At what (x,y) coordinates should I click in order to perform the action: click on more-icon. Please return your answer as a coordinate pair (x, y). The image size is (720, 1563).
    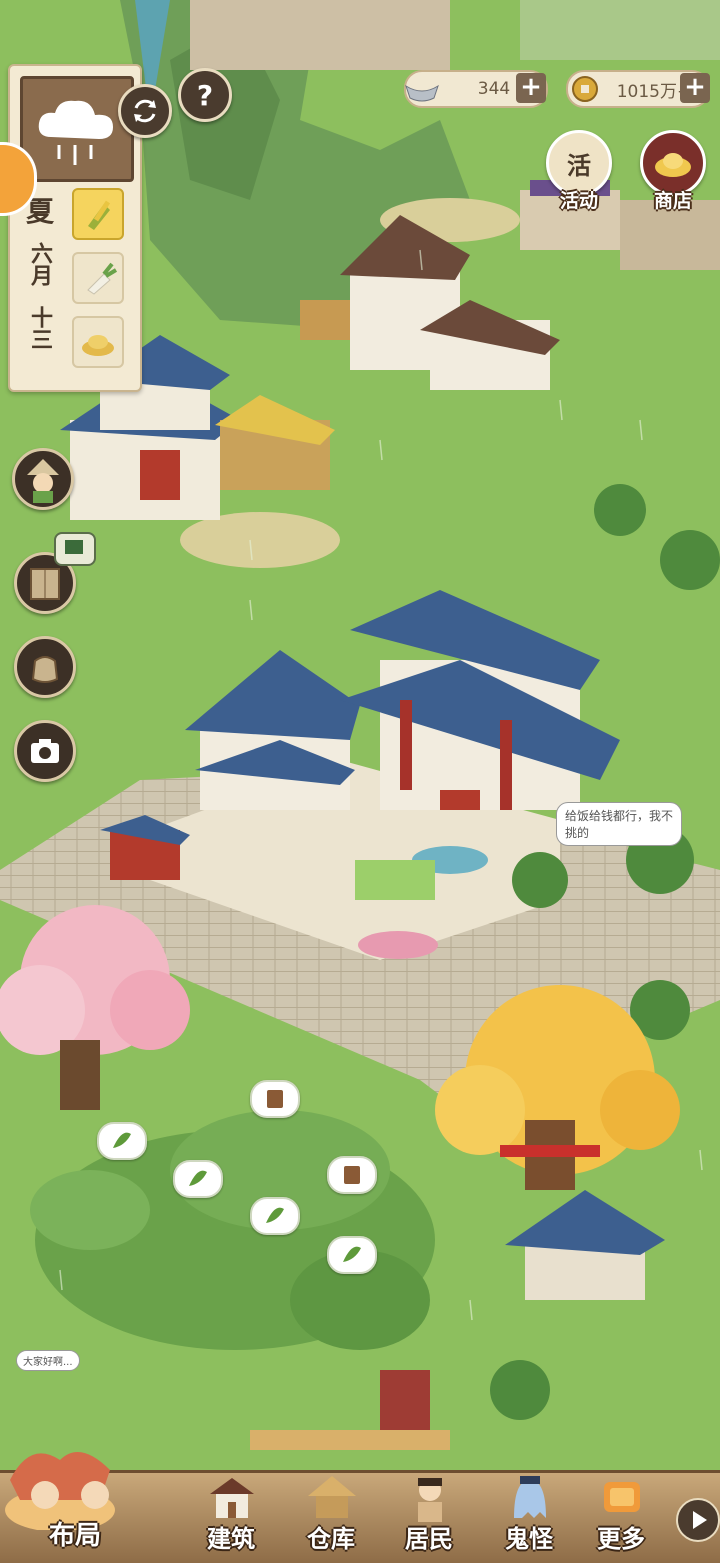
    Looking at the image, I should click on (622, 1498).